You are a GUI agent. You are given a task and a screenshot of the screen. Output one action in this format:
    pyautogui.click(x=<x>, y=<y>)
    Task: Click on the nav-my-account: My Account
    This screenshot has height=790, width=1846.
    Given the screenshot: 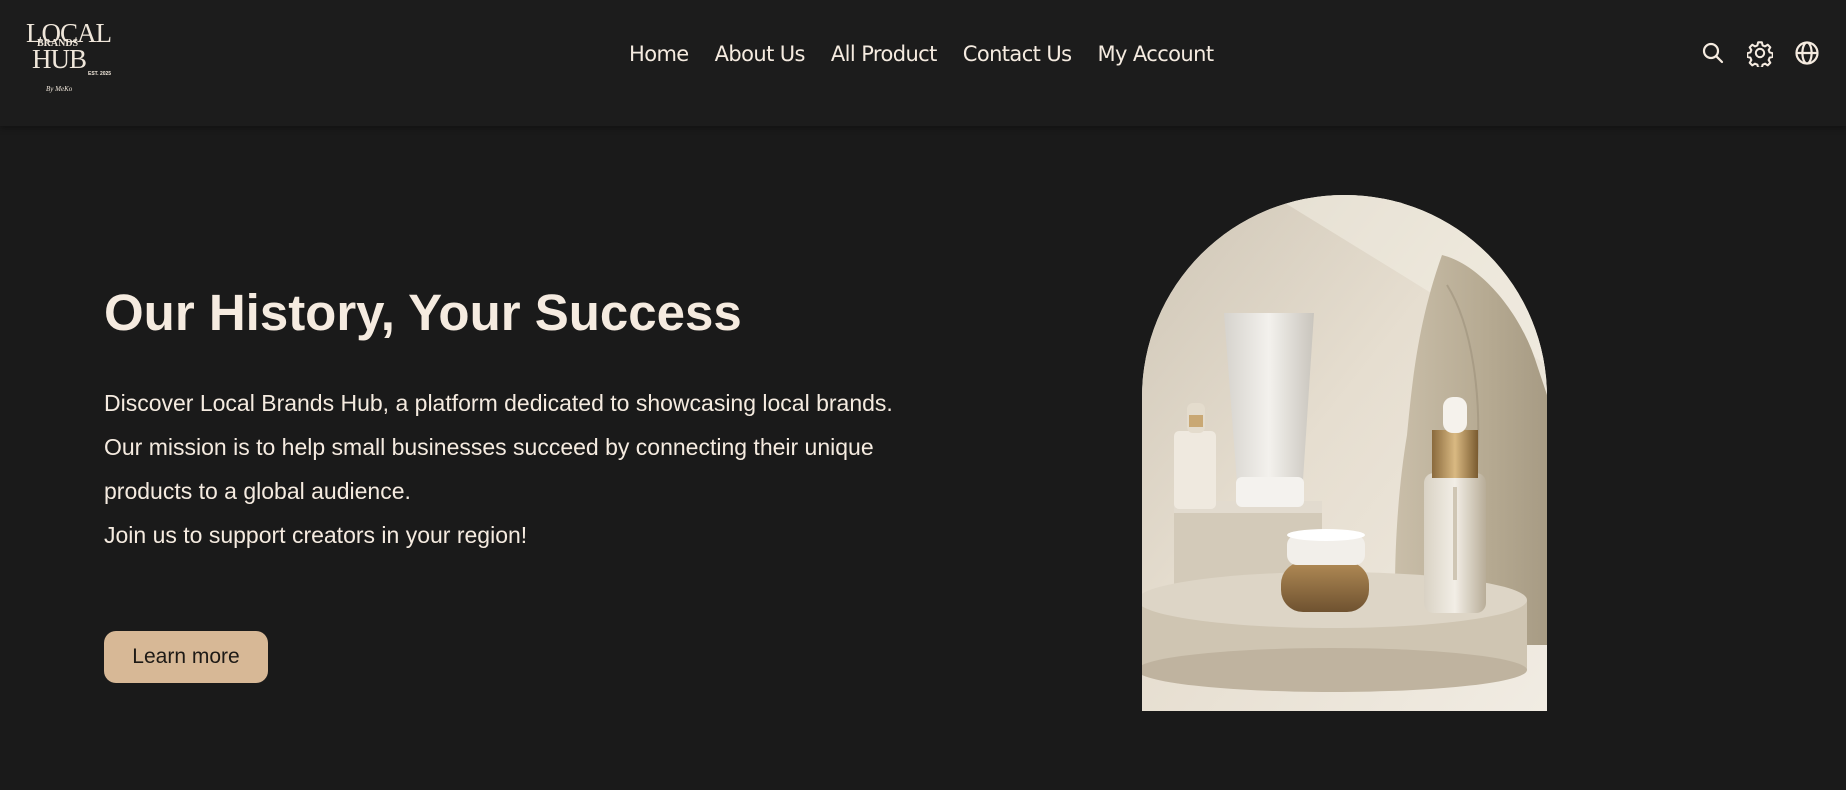 What is the action you would take?
    pyautogui.click(x=1155, y=54)
    